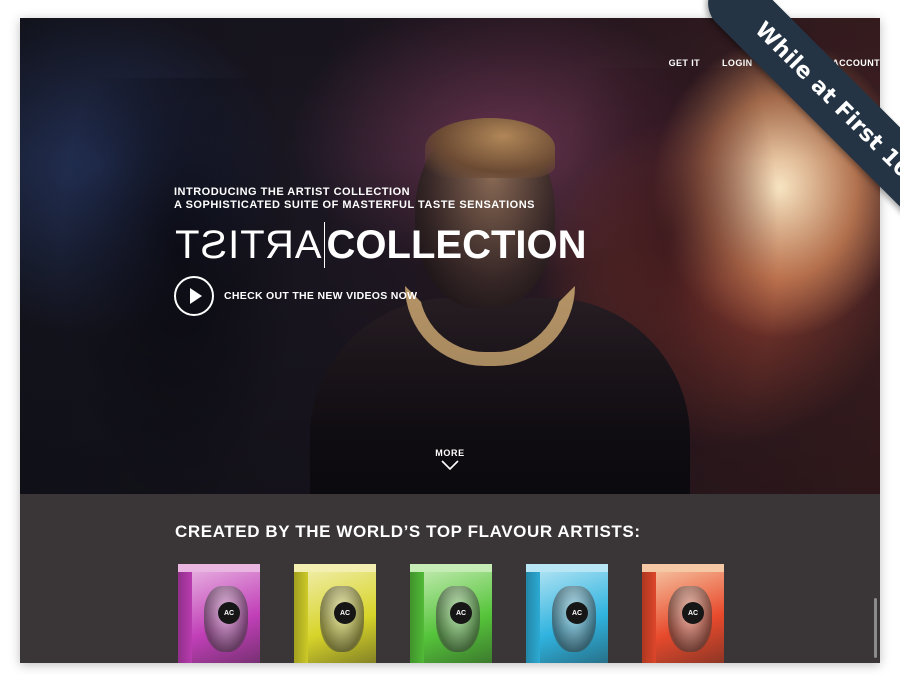 This screenshot has width=900, height=675. I want to click on ribbon-banner: While at First 10, so click(798, 118).